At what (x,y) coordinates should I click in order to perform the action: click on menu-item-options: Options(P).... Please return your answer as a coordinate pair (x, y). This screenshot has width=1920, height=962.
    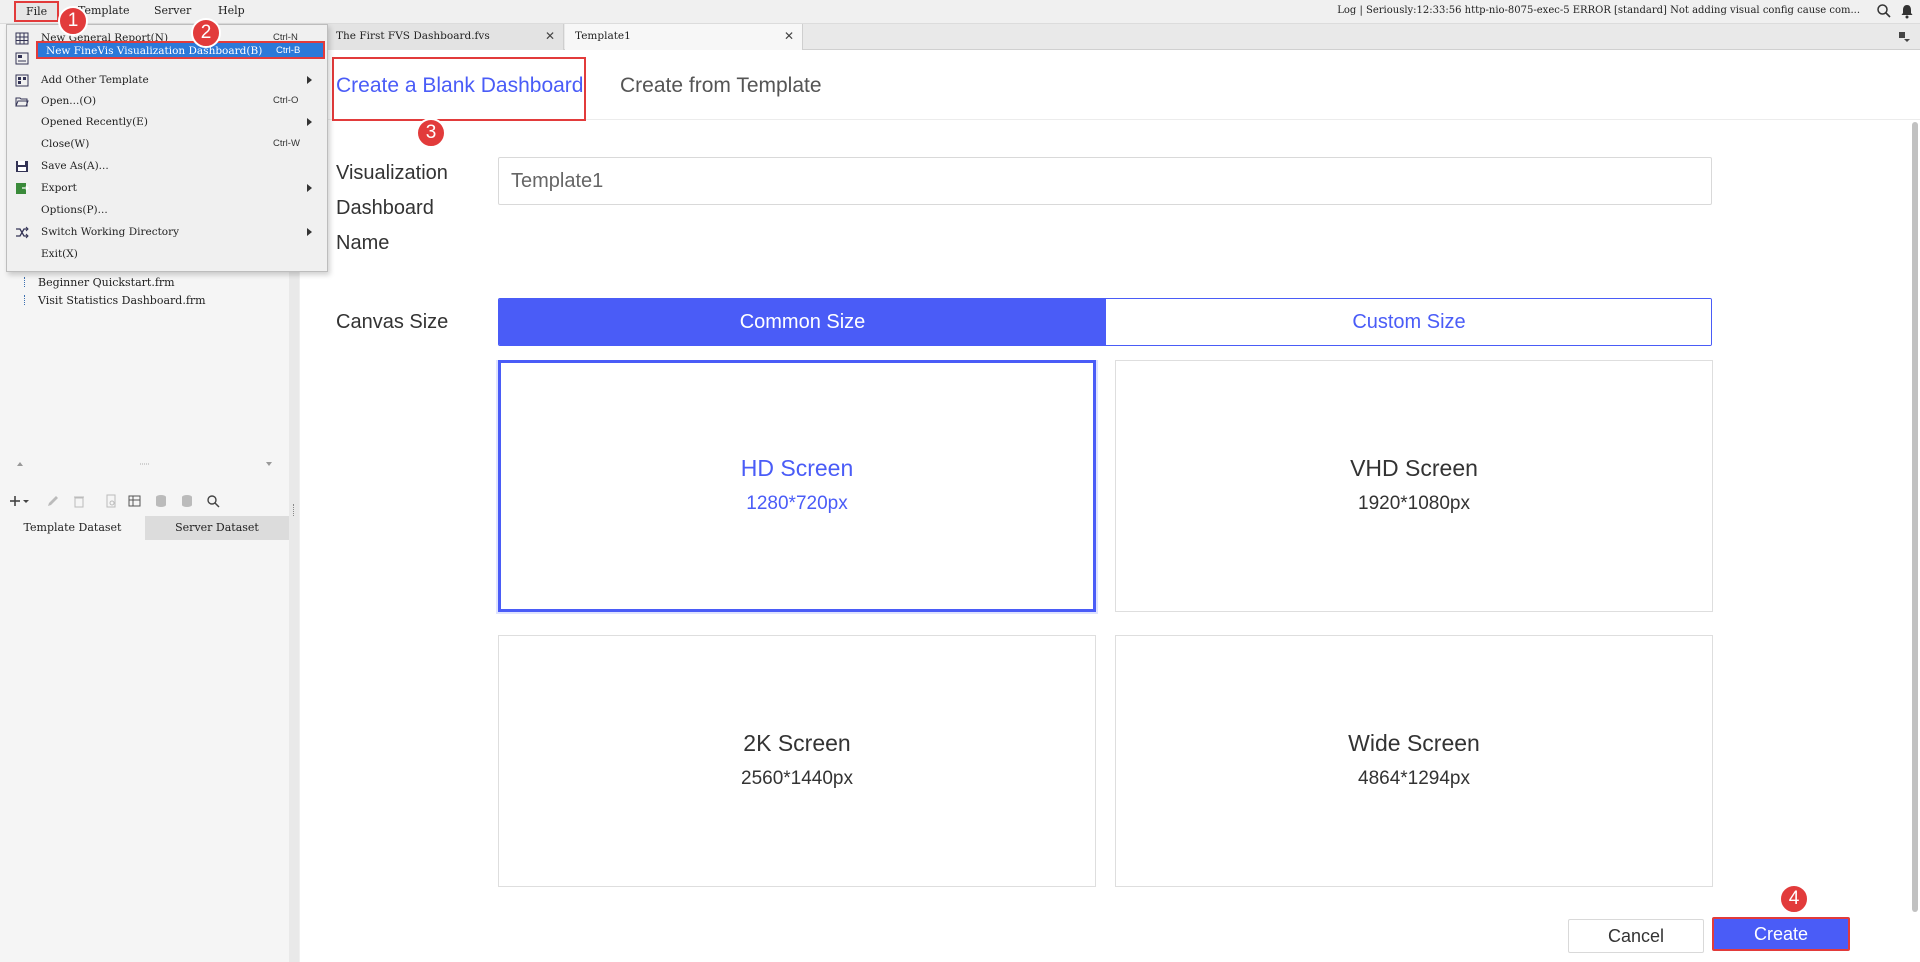
    Looking at the image, I should click on (167, 210).